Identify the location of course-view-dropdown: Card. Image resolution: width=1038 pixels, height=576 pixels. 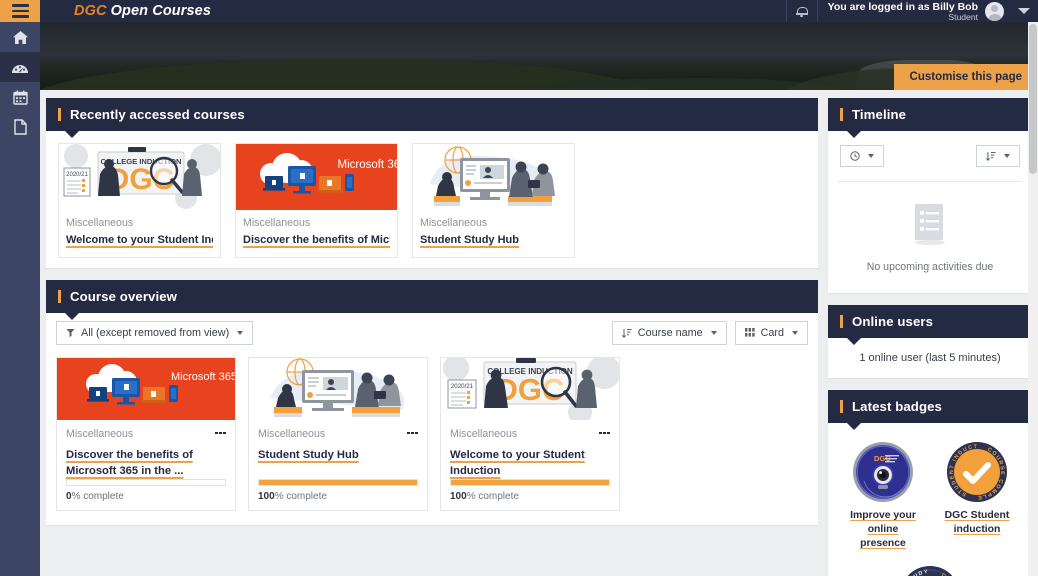
(771, 332).